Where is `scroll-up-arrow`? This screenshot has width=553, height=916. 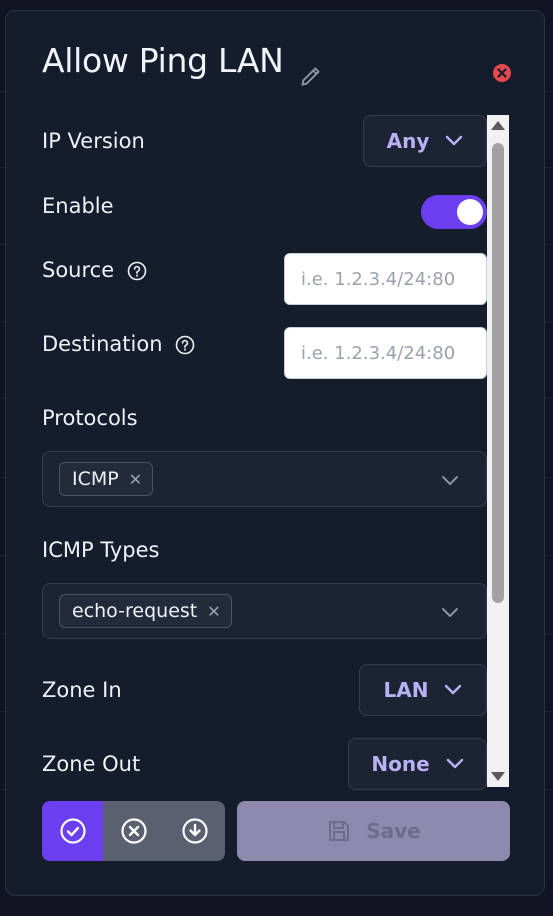 scroll-up-arrow is located at coordinates (498, 125).